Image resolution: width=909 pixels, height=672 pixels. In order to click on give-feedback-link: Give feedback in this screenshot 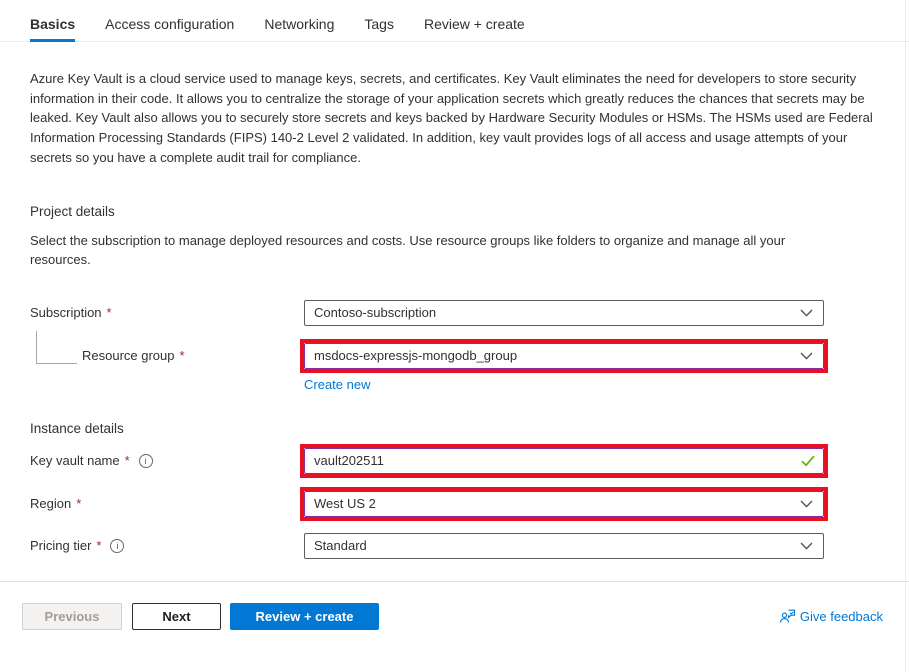, I will do `click(831, 616)`.